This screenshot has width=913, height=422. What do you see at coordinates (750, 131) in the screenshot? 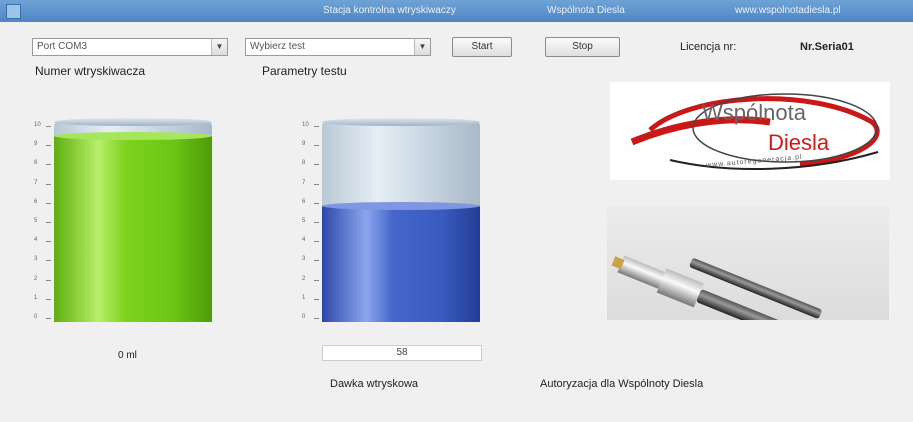
I see `brand-logo: Wspólnota Diesla www.autoregeneracja.pl` at bounding box center [750, 131].